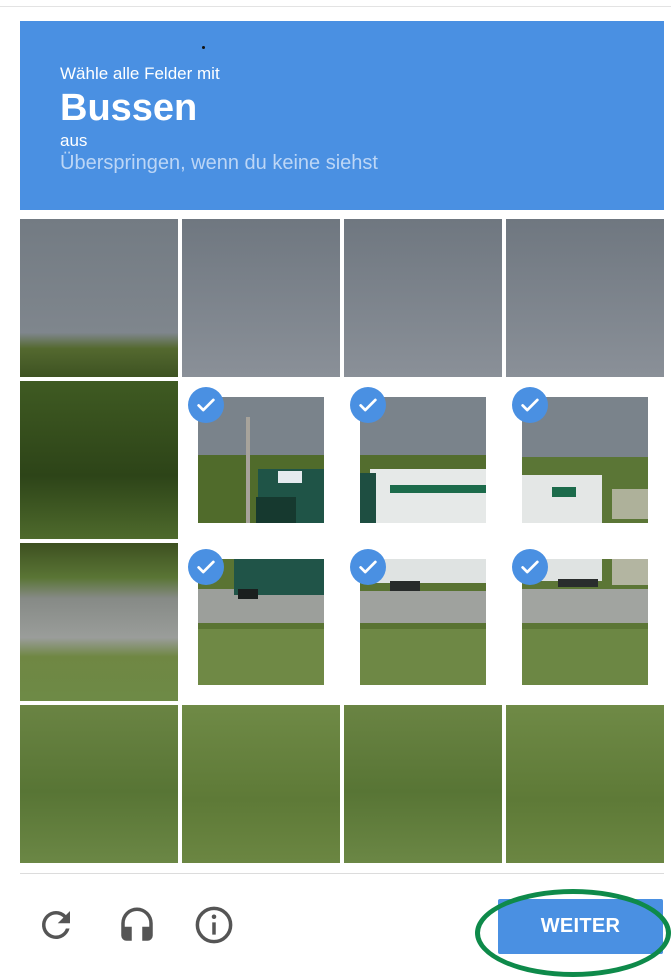 The width and height of the screenshot is (671, 977). What do you see at coordinates (580, 926) in the screenshot?
I see `submit-button: WEITER` at bounding box center [580, 926].